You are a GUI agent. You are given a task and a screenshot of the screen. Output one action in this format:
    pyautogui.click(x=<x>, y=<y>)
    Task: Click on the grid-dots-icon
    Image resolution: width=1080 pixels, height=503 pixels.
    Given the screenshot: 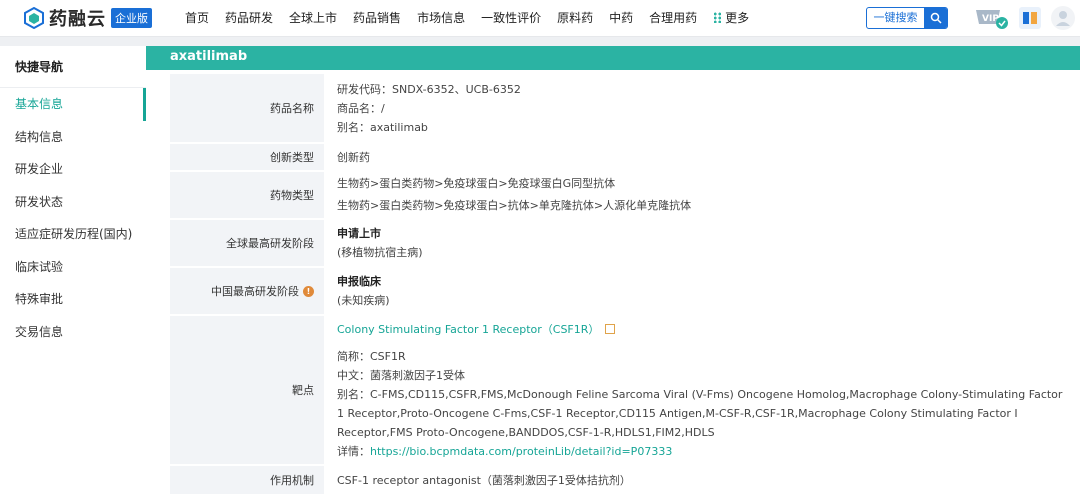 What is the action you would take?
    pyautogui.click(x=718, y=17)
    